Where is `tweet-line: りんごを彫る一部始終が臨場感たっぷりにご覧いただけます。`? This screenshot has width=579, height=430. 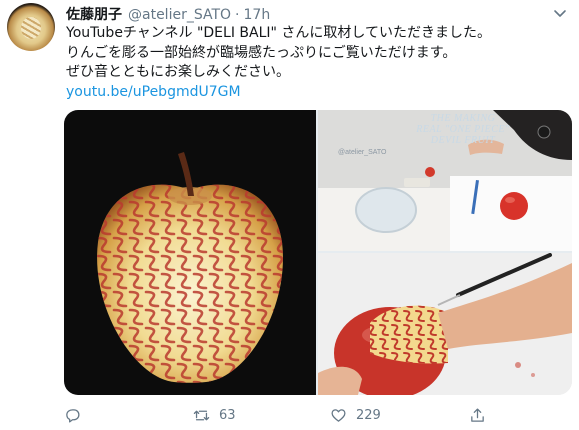
tweet-line: りんごを彫る一部始終が臨場感たっぷりにご覧いただけます。 is located at coordinates (261, 52).